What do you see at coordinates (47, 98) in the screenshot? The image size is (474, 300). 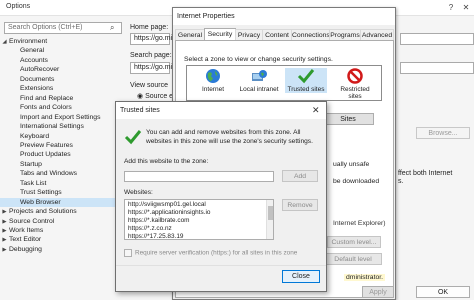 I see `tree-item-label: Find and Replace` at bounding box center [47, 98].